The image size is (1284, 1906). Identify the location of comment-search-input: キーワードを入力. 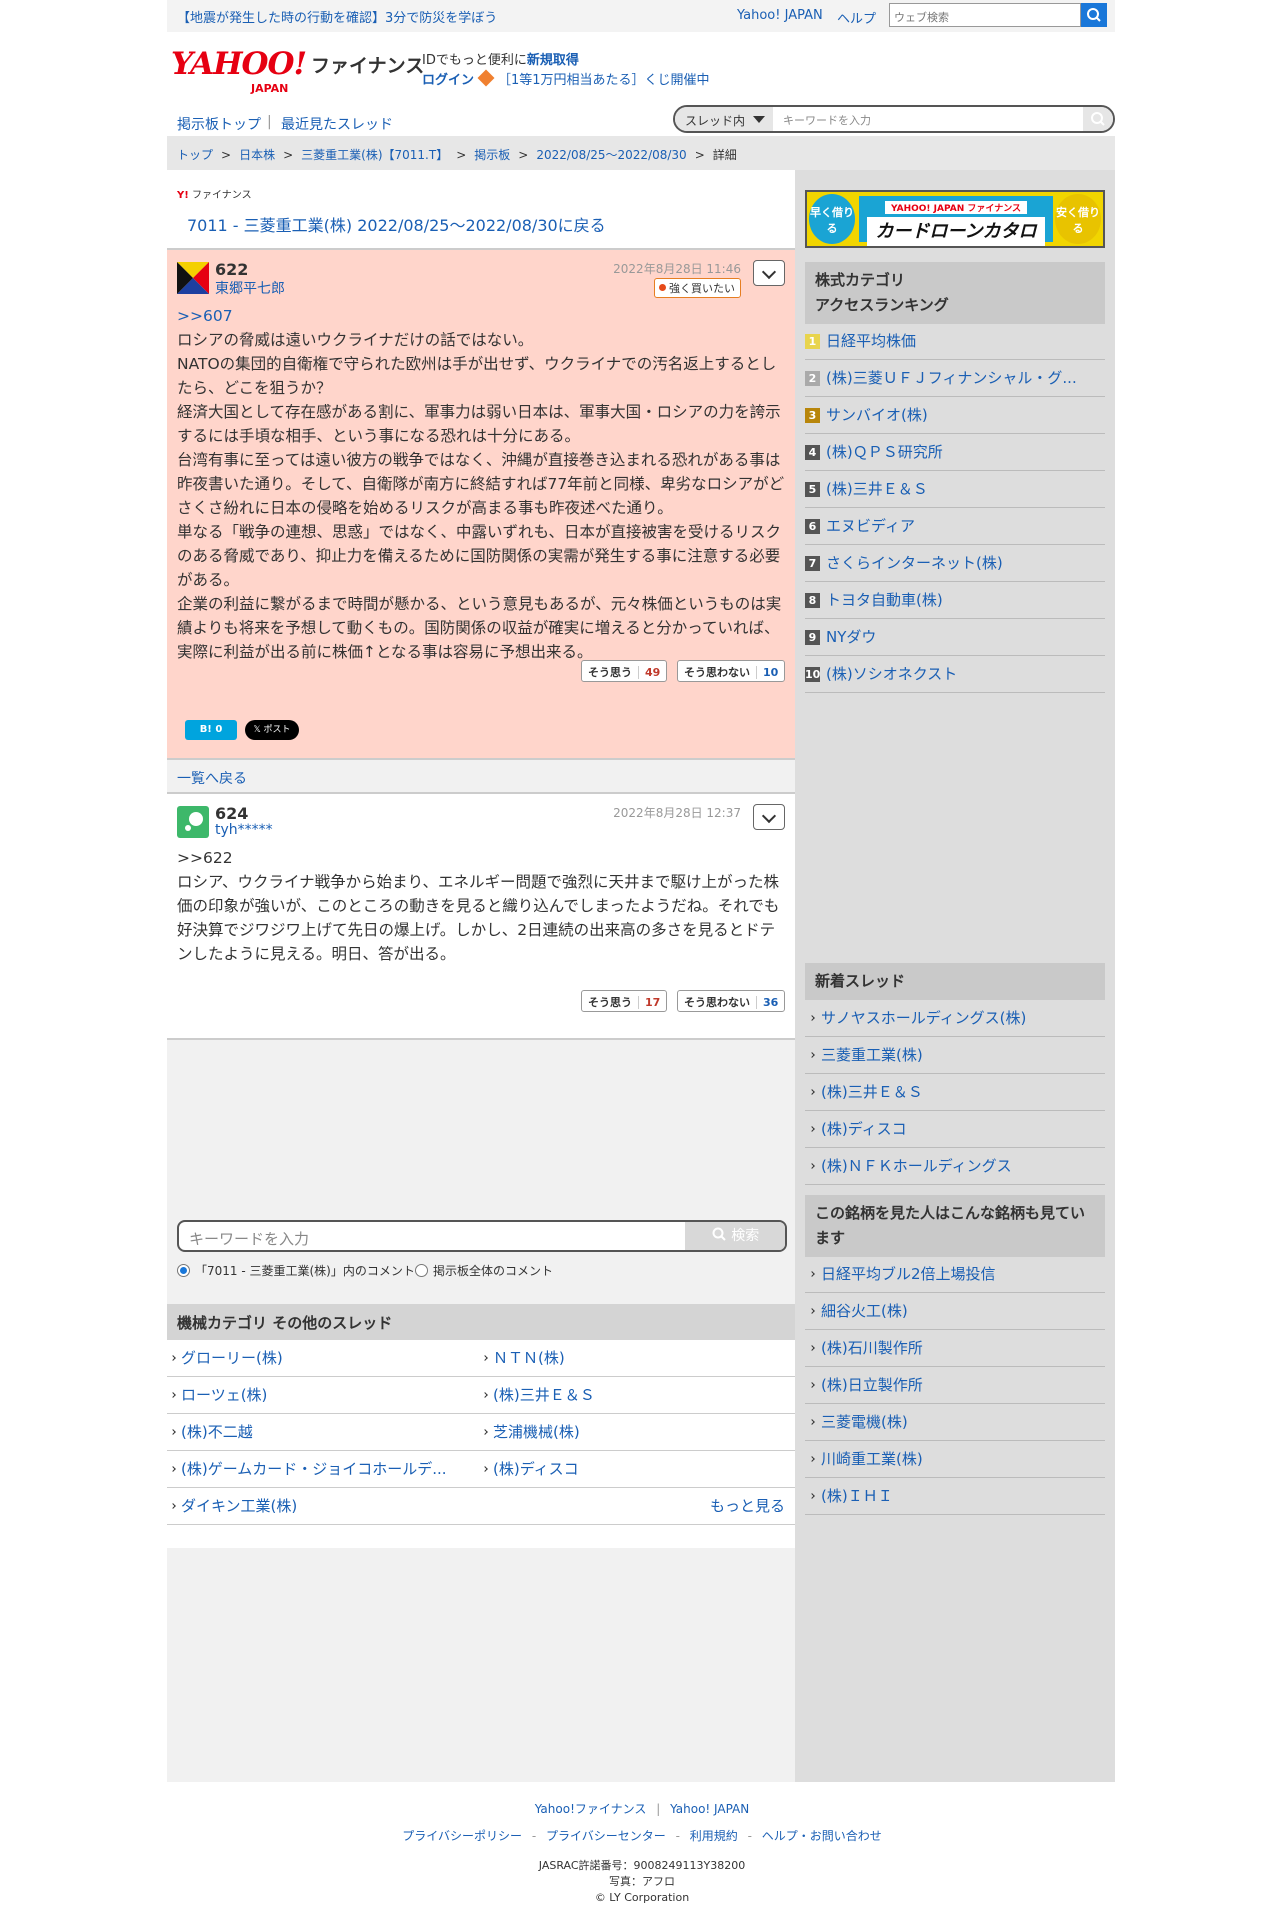
(249, 1238).